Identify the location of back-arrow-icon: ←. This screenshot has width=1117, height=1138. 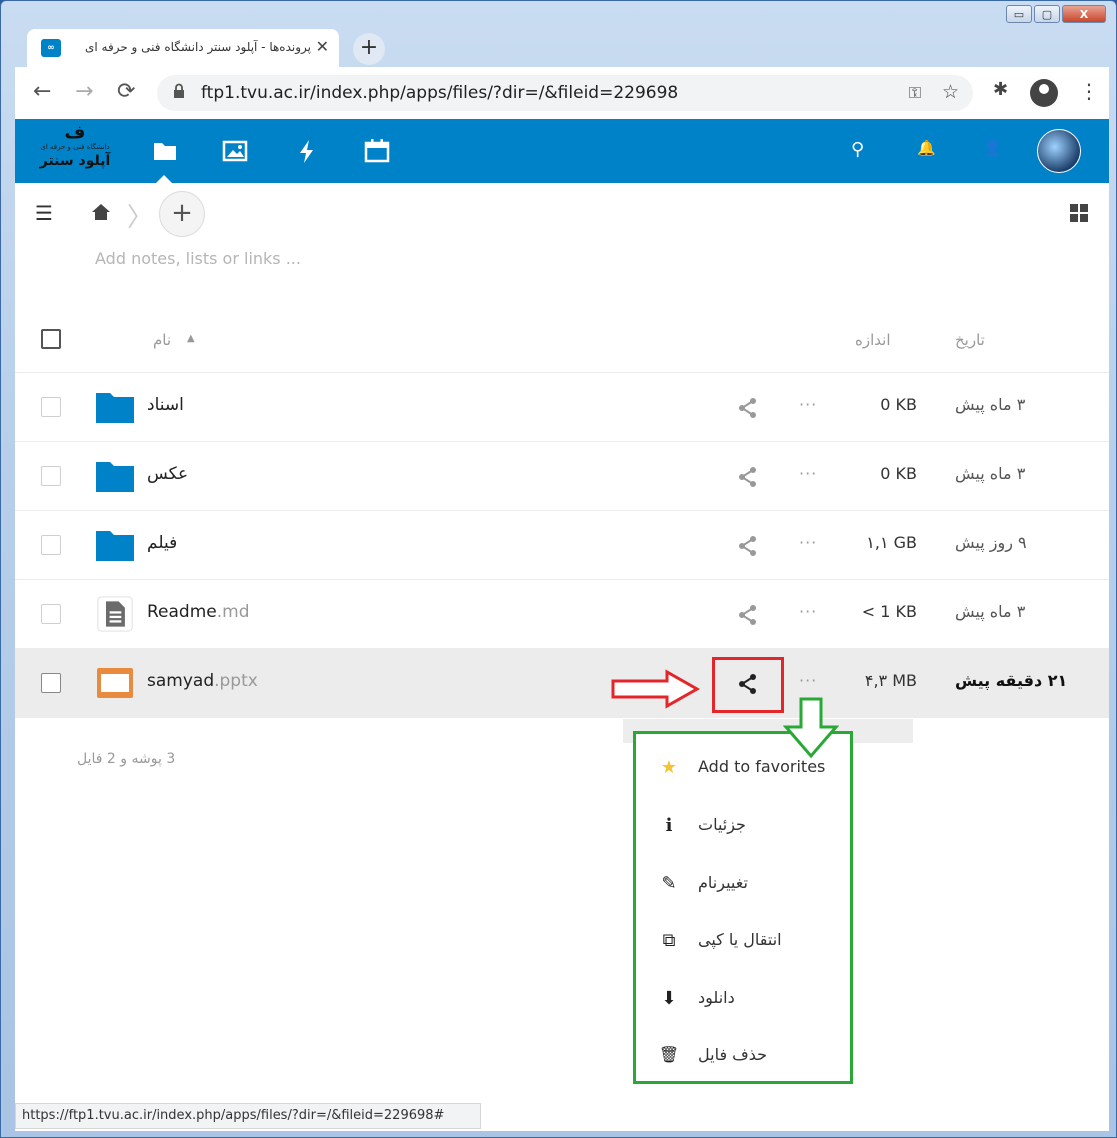
(42, 91).